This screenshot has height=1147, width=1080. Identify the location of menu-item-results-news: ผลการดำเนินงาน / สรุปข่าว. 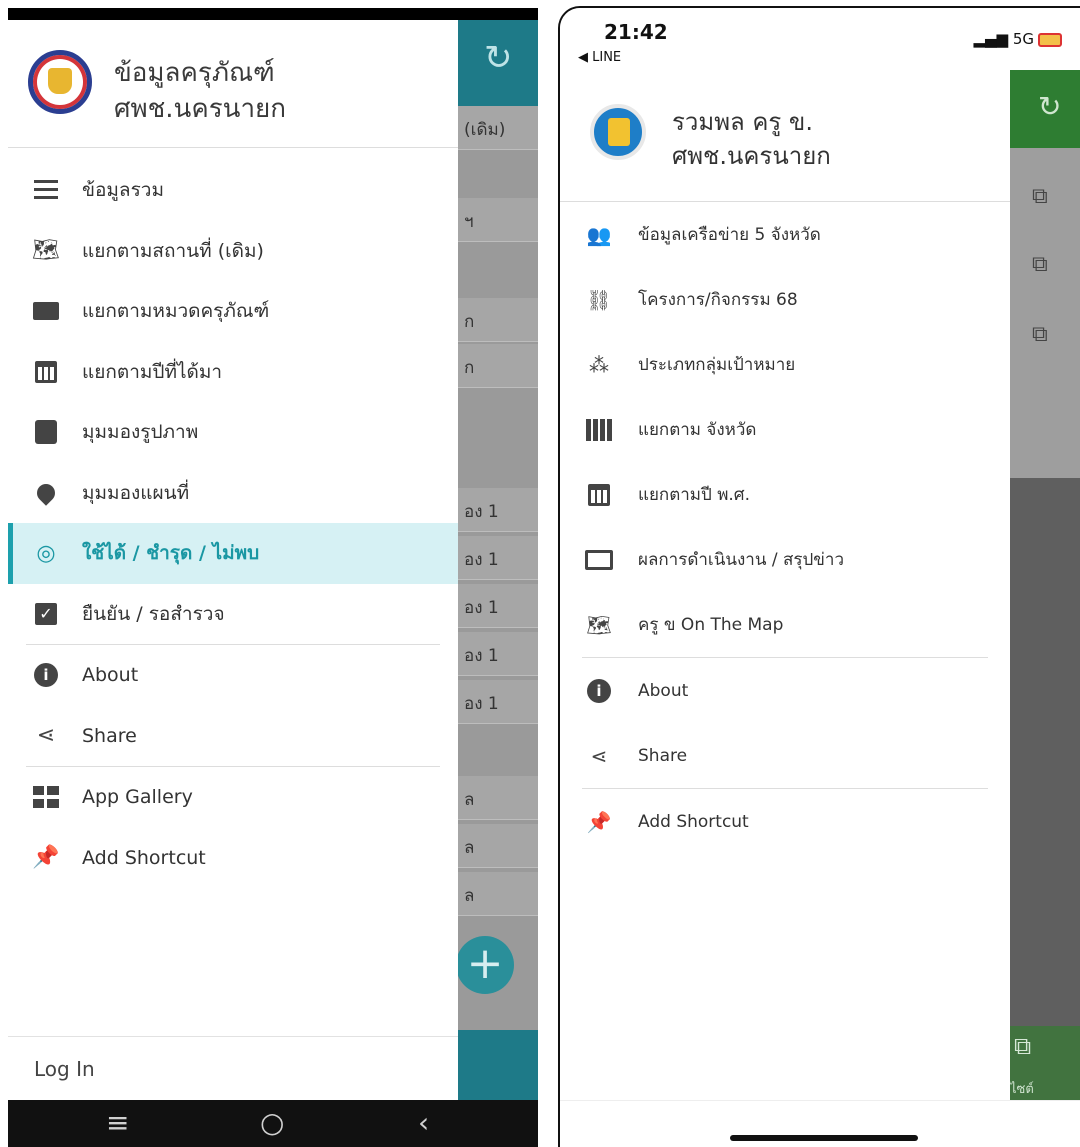
(785, 559).